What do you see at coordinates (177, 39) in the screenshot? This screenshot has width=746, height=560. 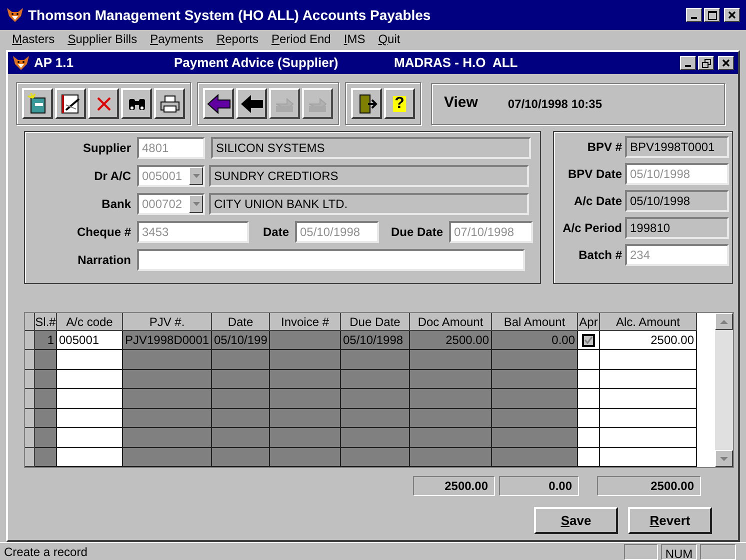 I see `menu-item: Payments` at bounding box center [177, 39].